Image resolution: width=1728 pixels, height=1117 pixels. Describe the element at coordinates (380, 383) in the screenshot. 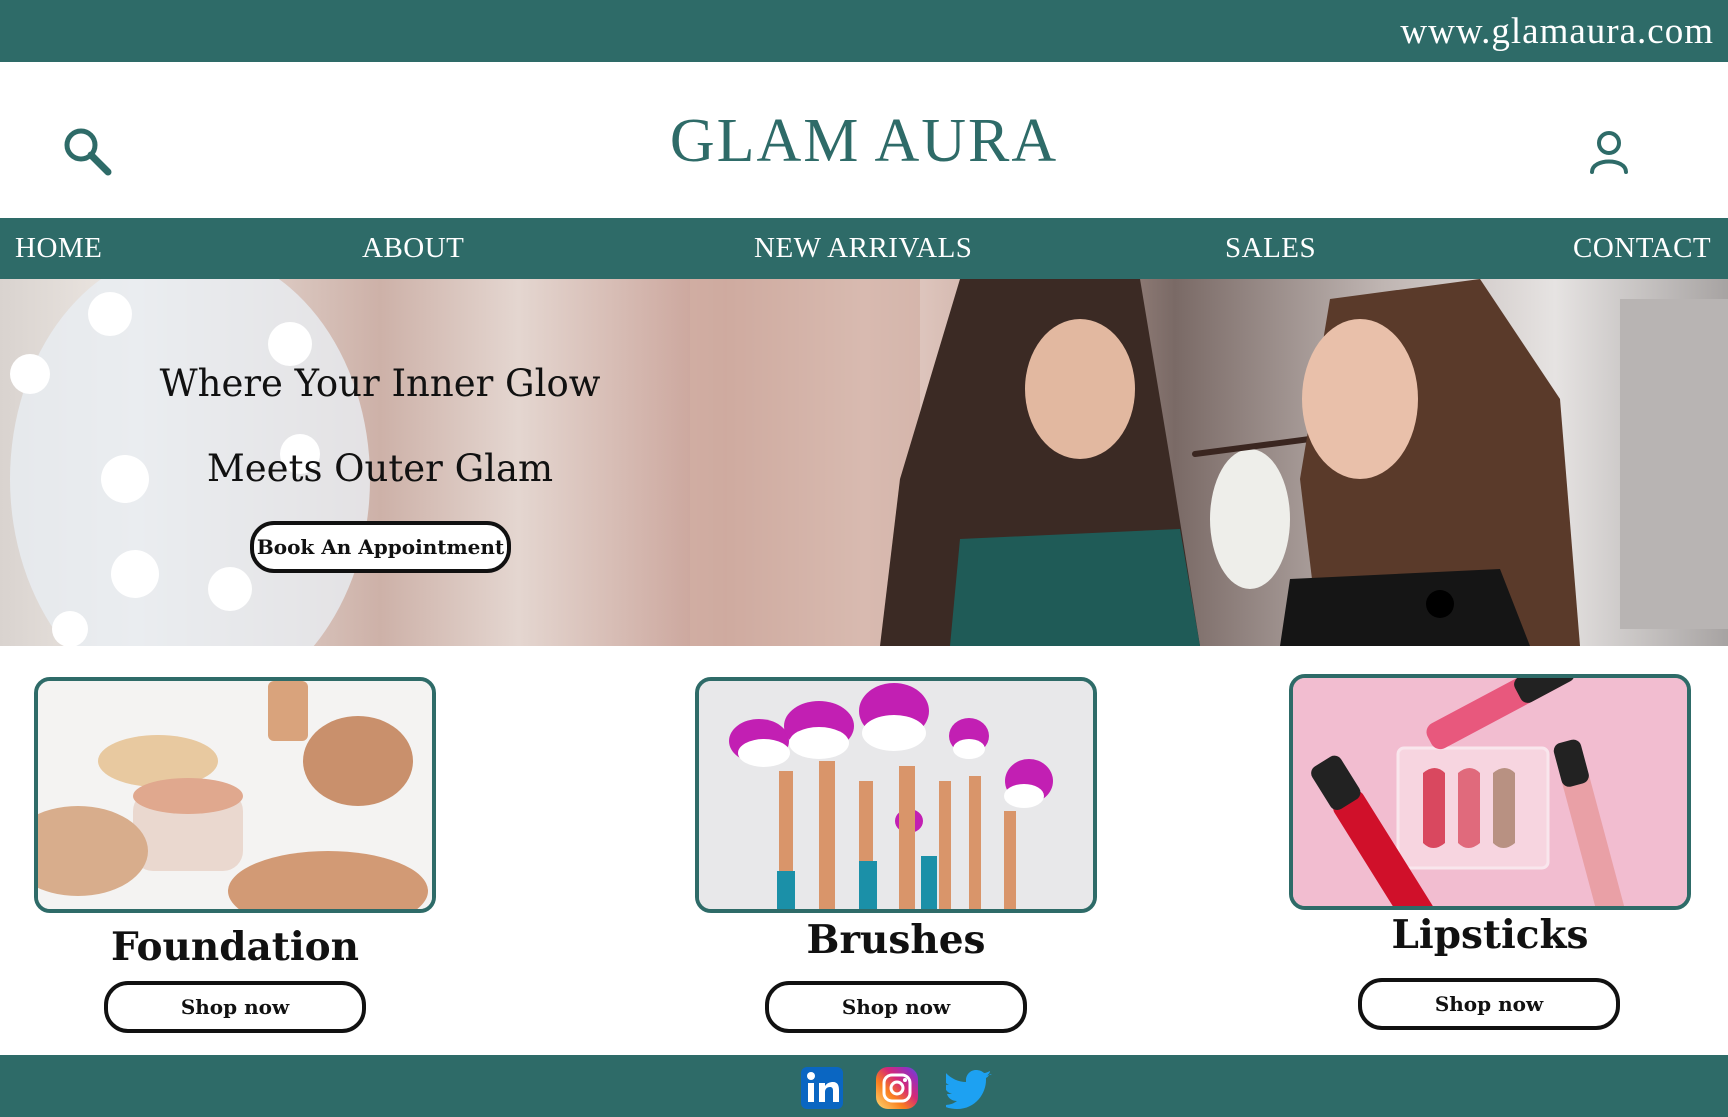

I see `hero-headline-line1: Where Your Inner Glow` at that location.